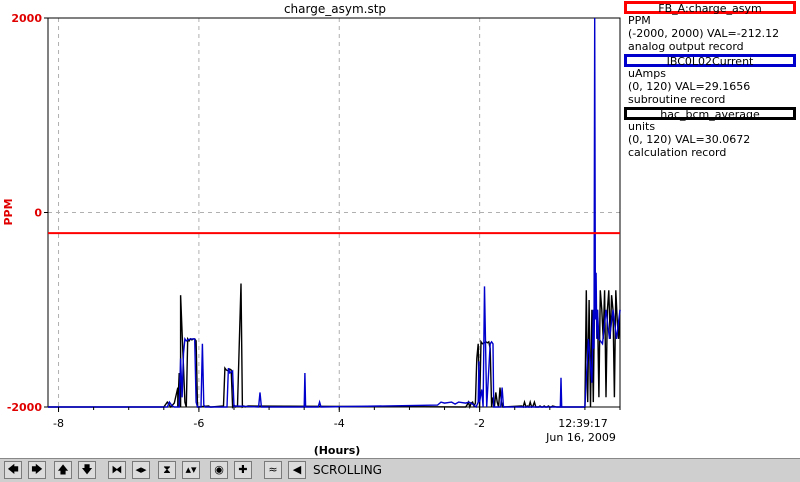  I want to click on arrow-up-button: 🡅, so click(63, 470).